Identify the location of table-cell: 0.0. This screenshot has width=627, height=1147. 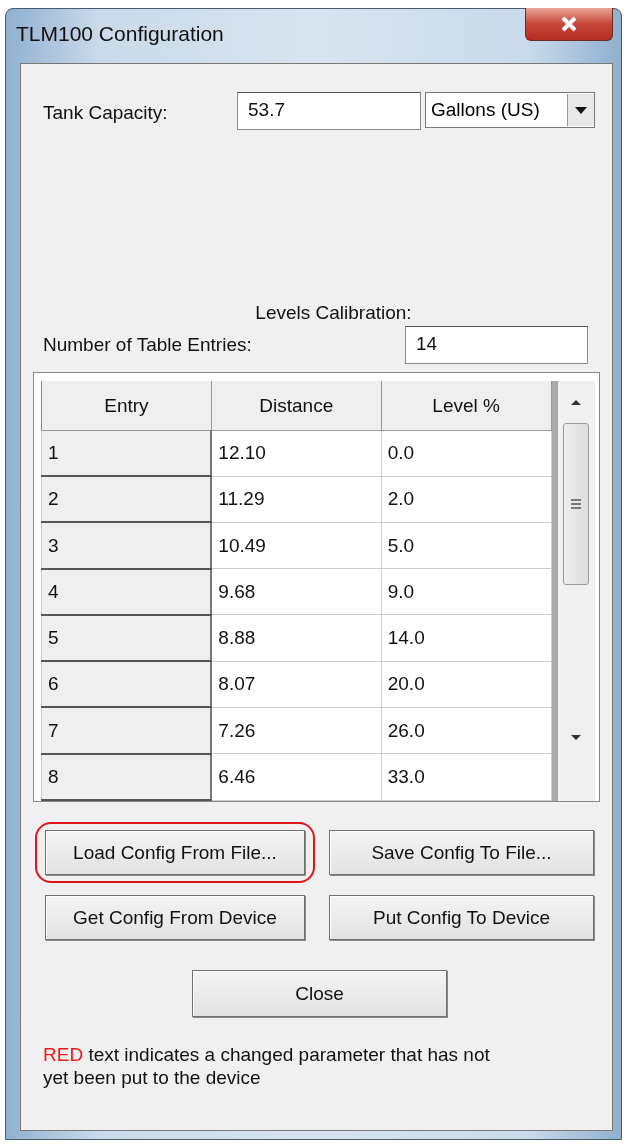
(466, 453).